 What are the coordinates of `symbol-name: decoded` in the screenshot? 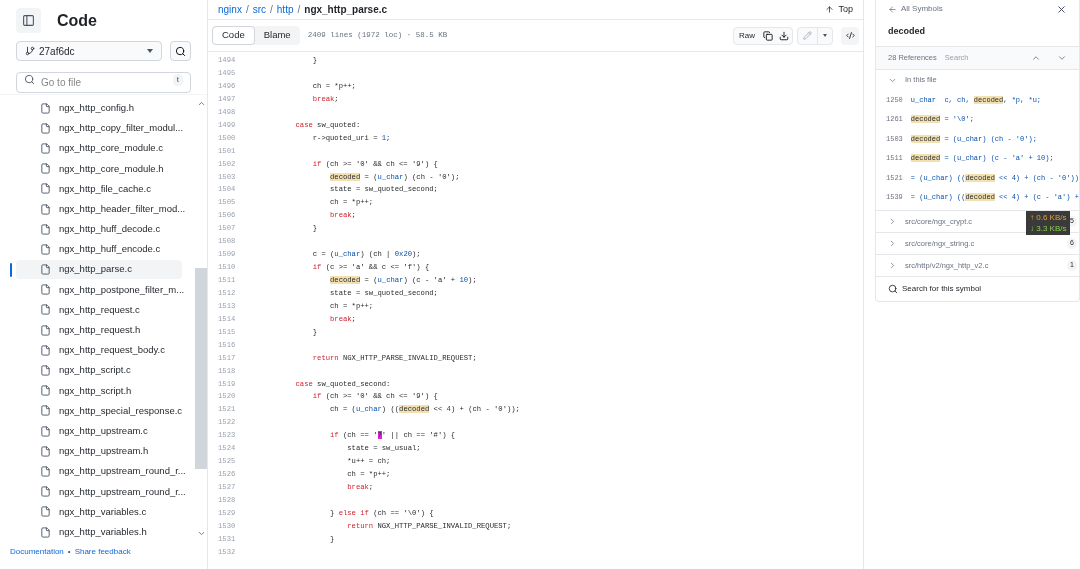 It's located at (906, 32).